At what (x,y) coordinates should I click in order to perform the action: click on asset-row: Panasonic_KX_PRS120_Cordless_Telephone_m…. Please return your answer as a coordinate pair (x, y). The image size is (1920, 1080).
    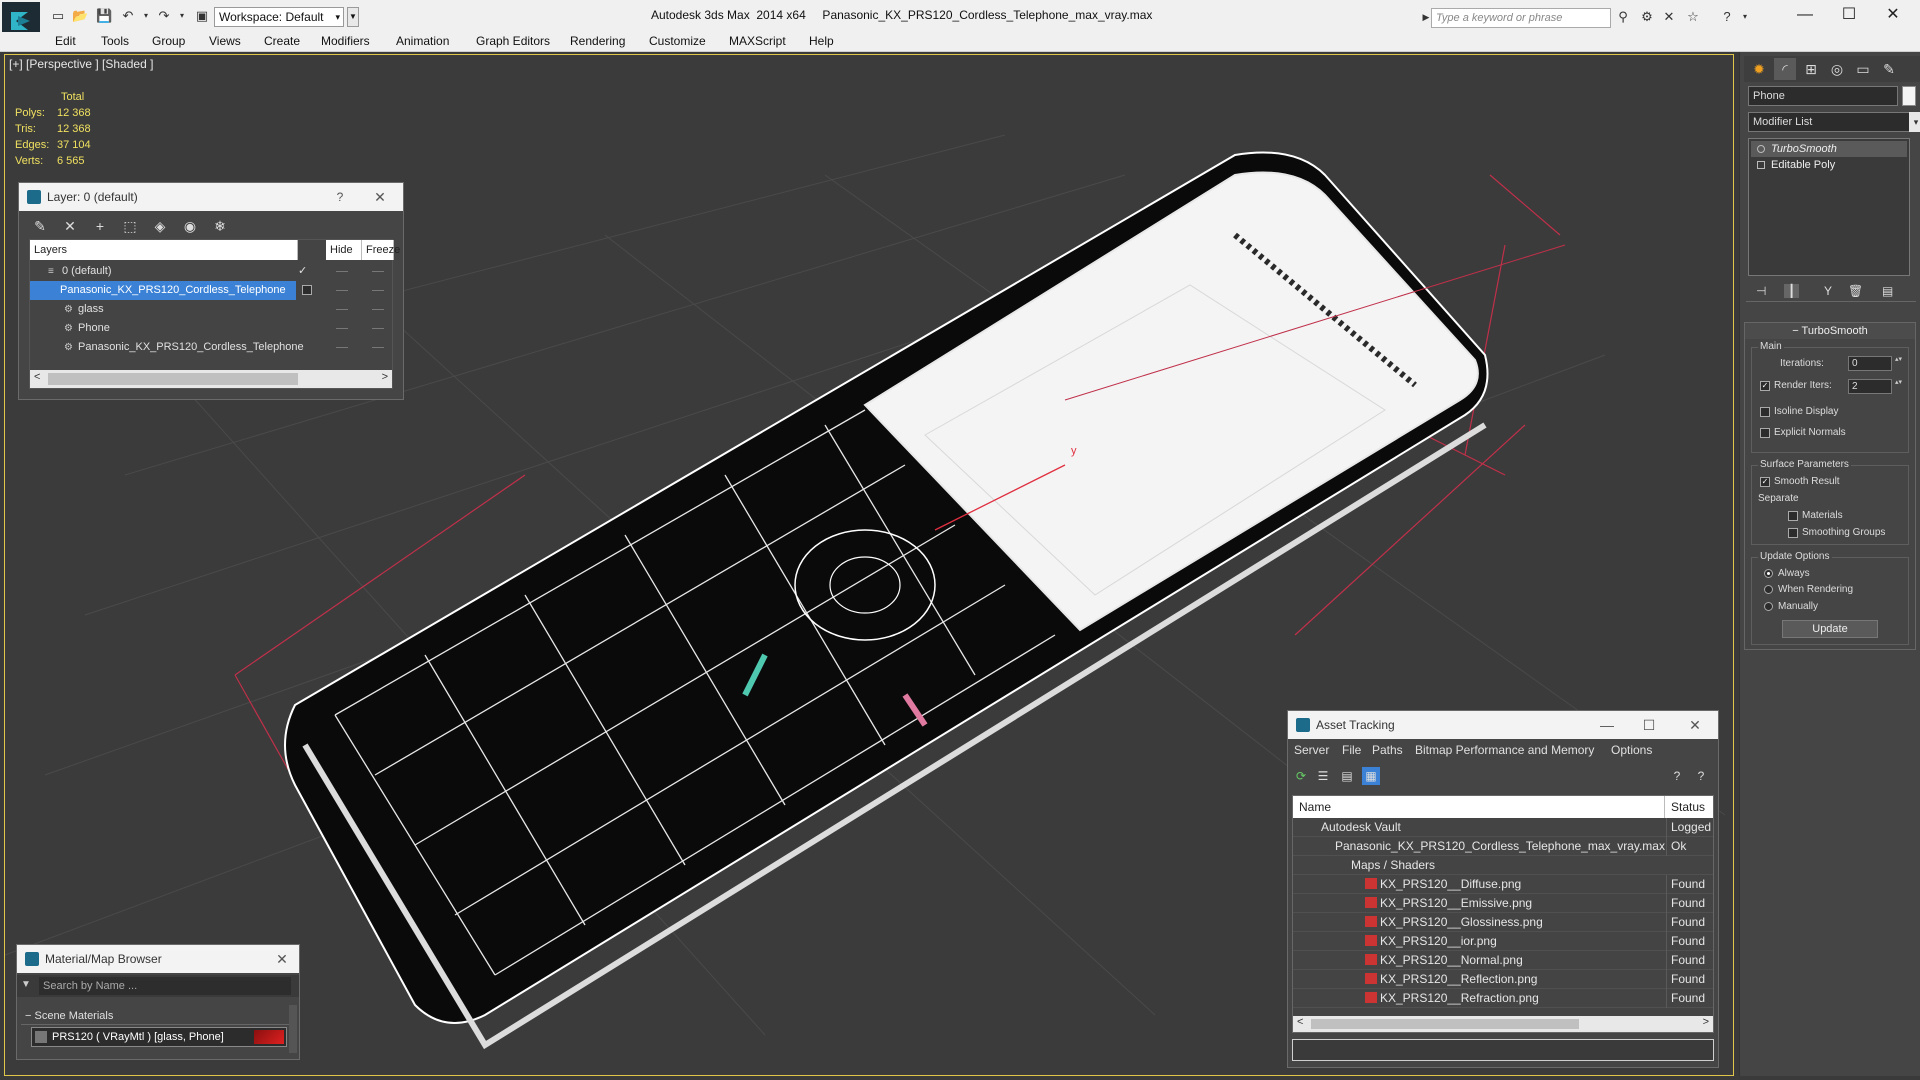
    Looking at the image, I should click on (1503, 846).